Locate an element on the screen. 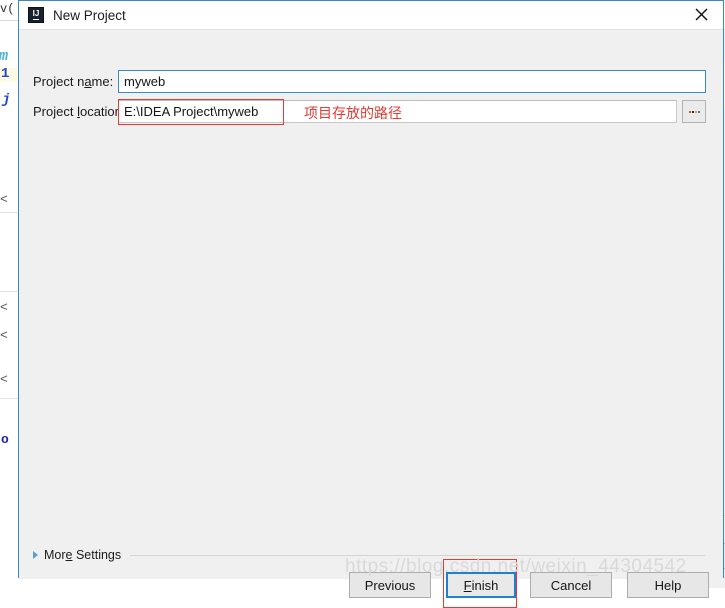  close-icon is located at coordinates (701, 14).